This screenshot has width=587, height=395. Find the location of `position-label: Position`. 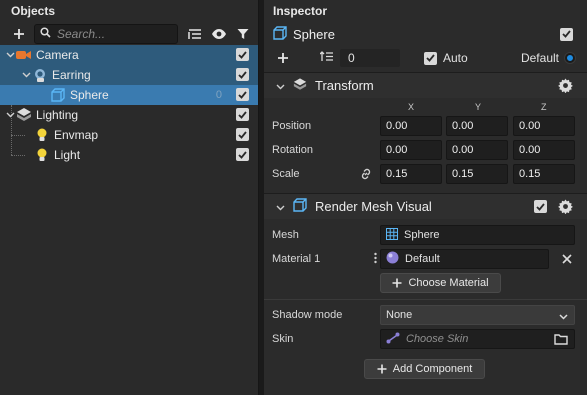

position-label: Position is located at coordinates (292, 126).